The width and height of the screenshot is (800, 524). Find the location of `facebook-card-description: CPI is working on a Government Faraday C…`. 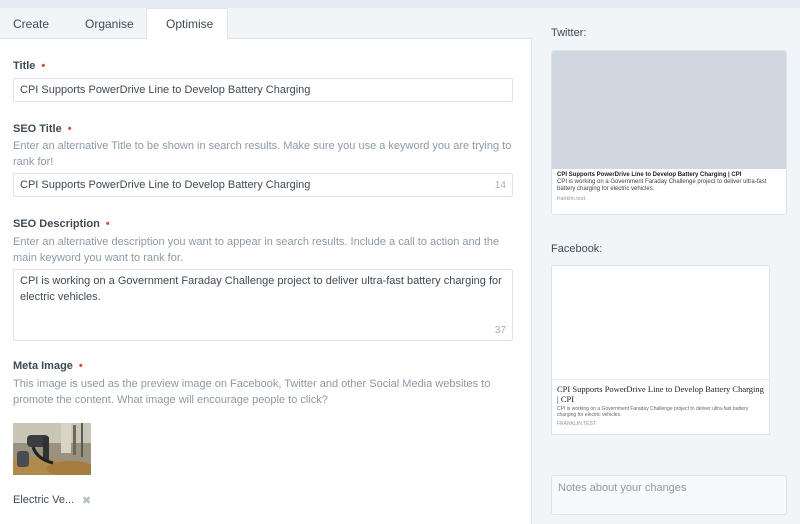

facebook-card-description: CPI is working on a Government Faraday C… is located at coordinates (653, 412).